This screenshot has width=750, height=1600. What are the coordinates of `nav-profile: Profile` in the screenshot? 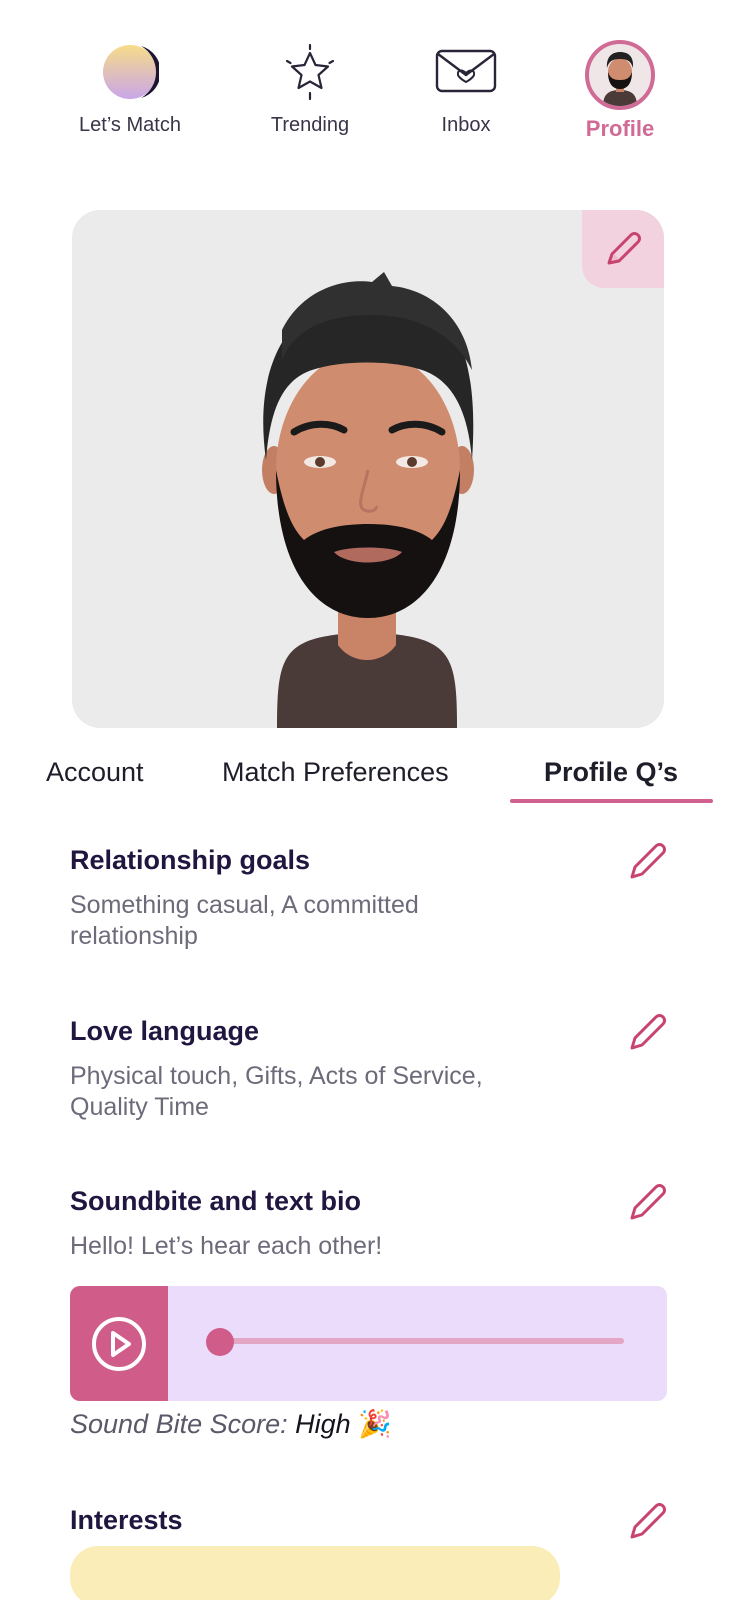 It's located at (620, 91).